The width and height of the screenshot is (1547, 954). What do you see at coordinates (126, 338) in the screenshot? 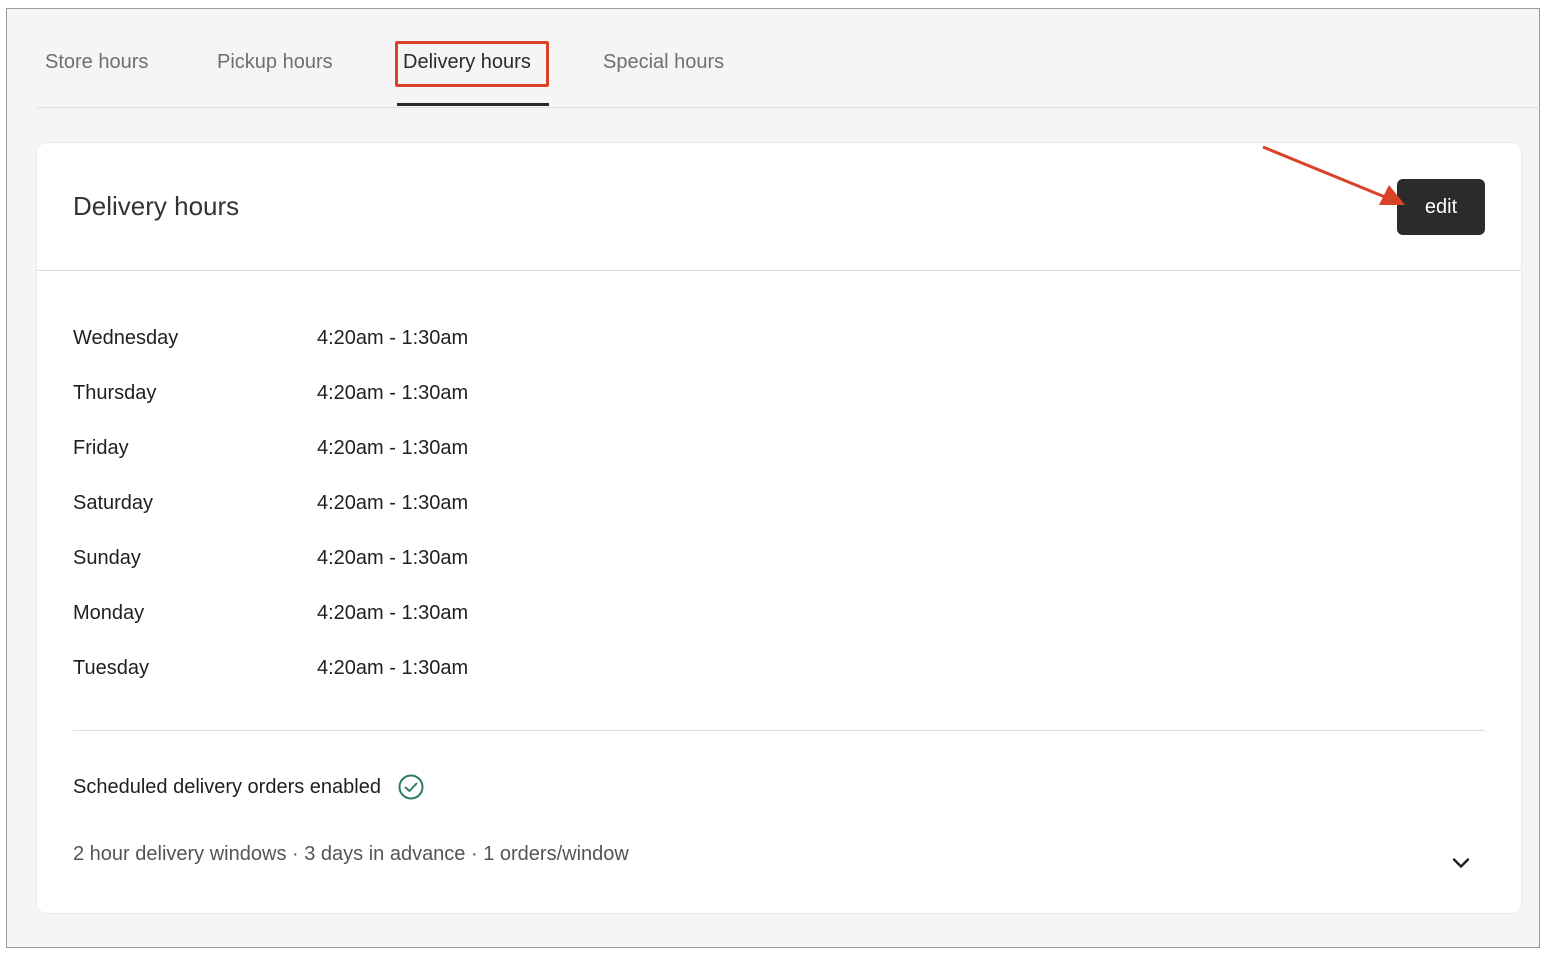
I see `day-label: Wednesday` at bounding box center [126, 338].